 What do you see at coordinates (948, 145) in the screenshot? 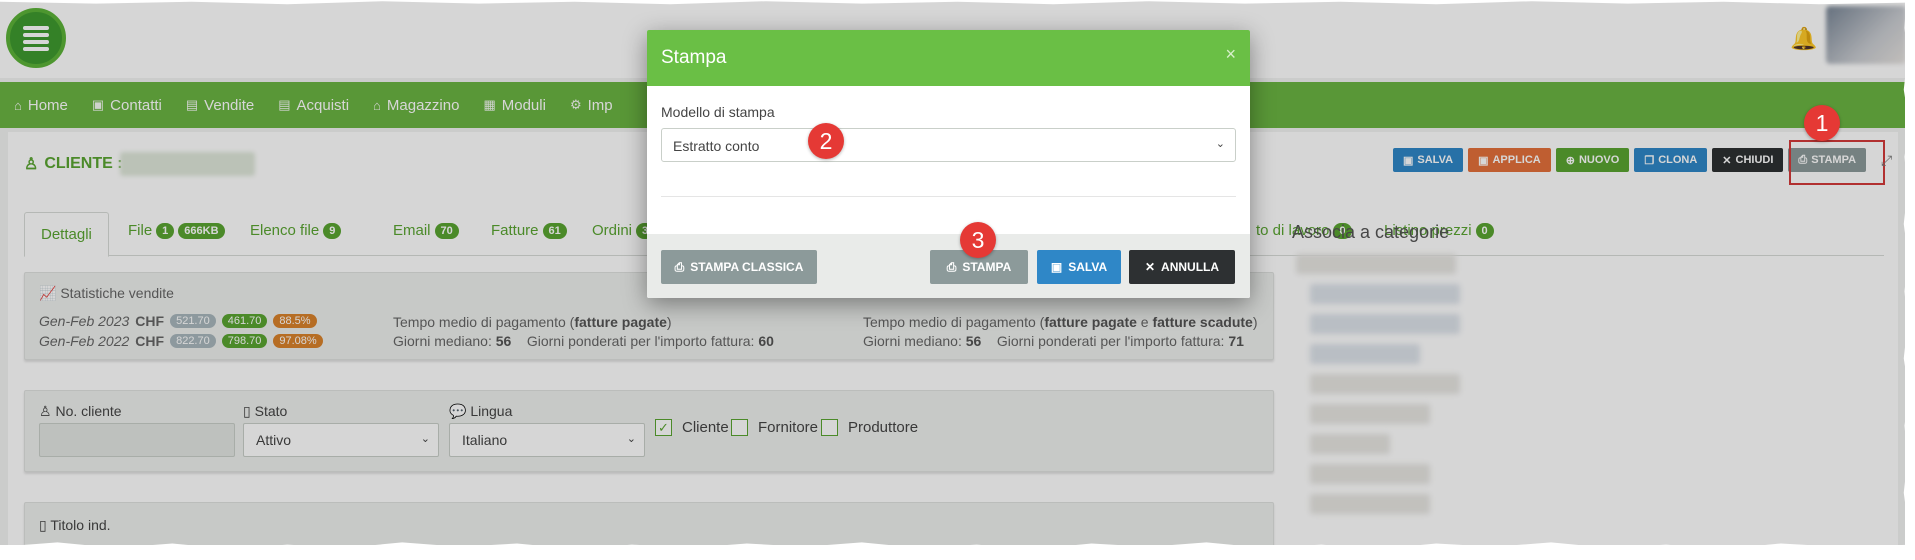
I see `modello-select: Estratto conto ⌄` at bounding box center [948, 145].